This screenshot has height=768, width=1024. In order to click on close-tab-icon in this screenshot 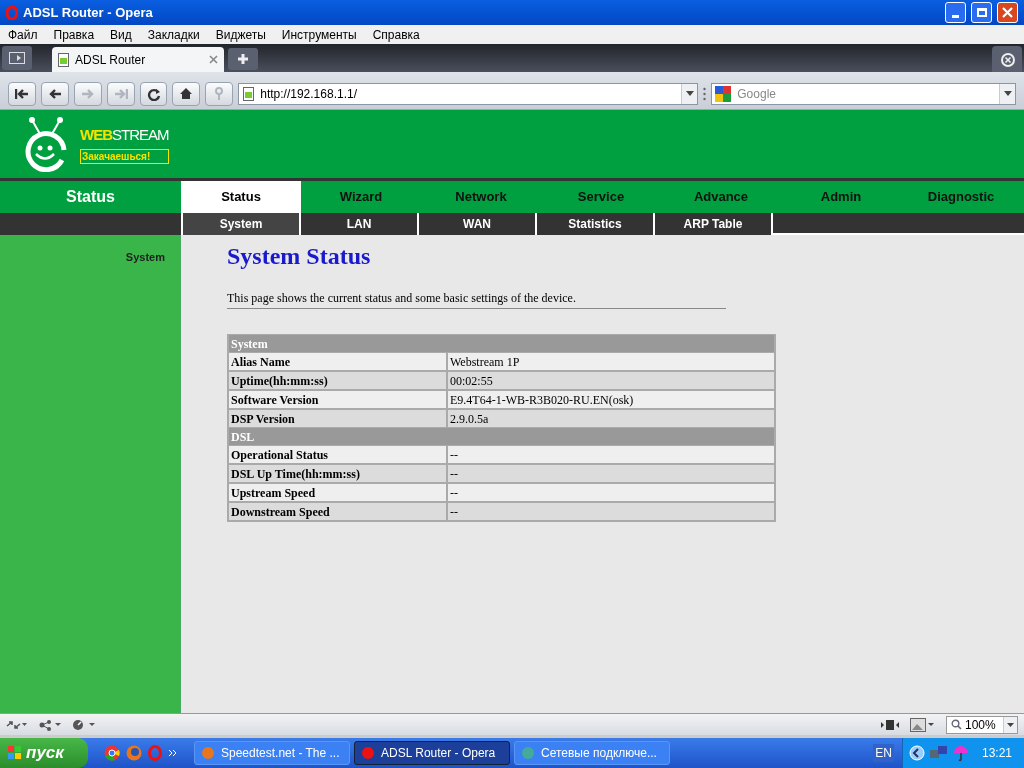, I will do `click(213, 59)`.